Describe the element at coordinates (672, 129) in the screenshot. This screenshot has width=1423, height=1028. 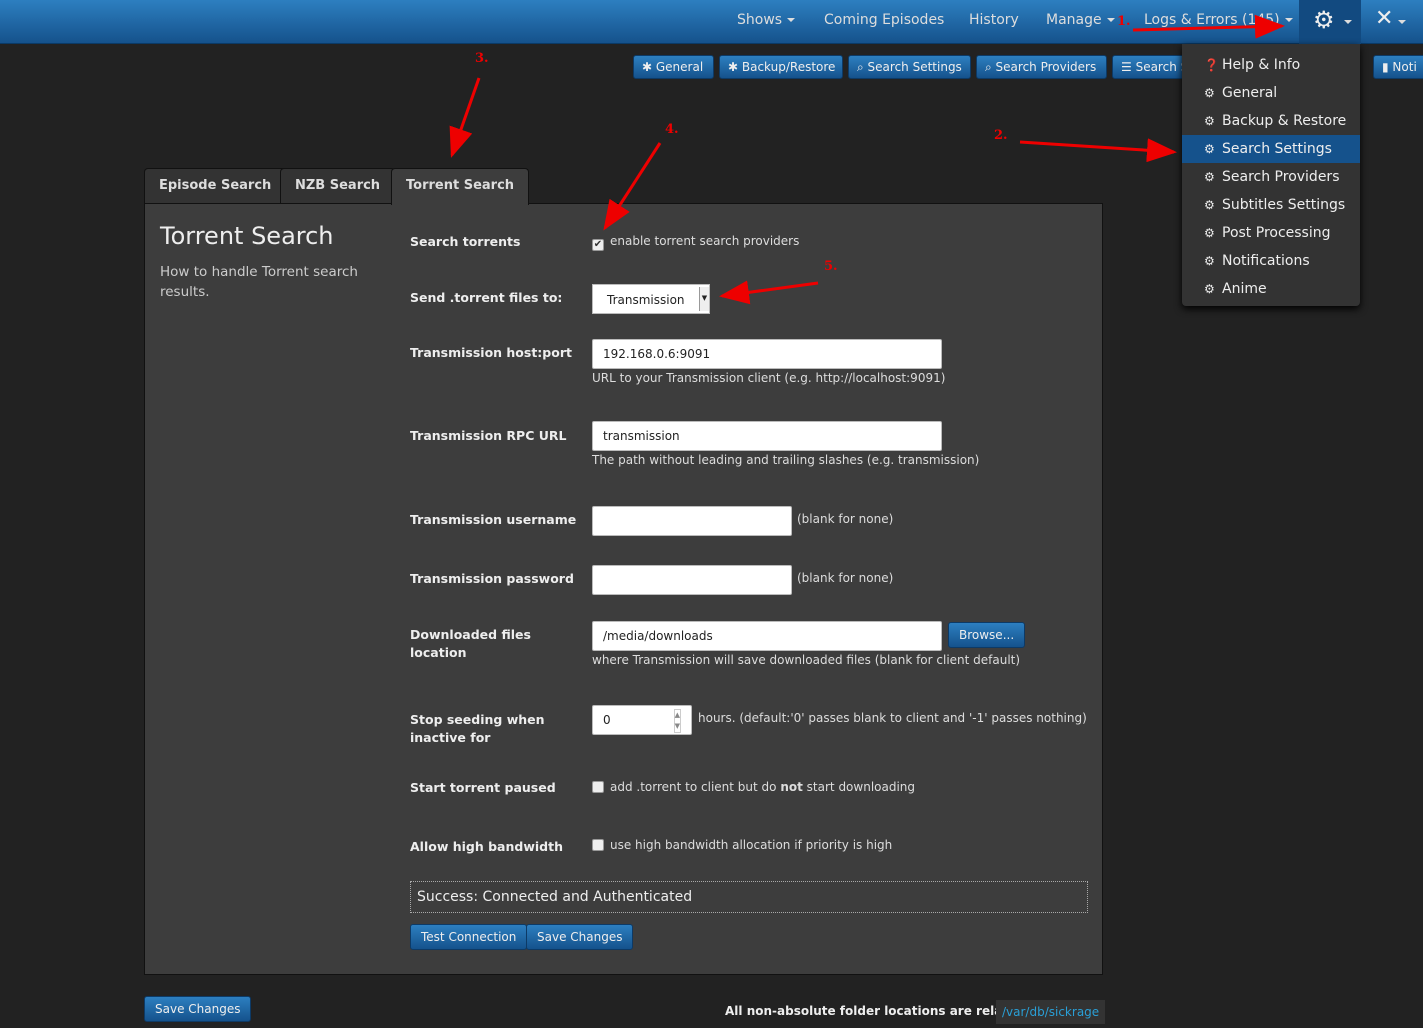
I see `annotation-4: 4.` at that location.